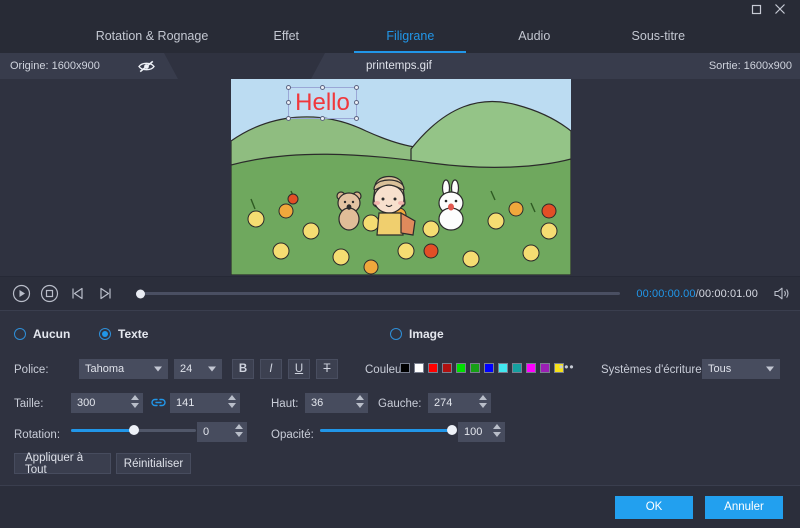 This screenshot has height=528, width=800. Describe the element at coordinates (20, 334) in the screenshot. I see `radio-aucun` at that location.